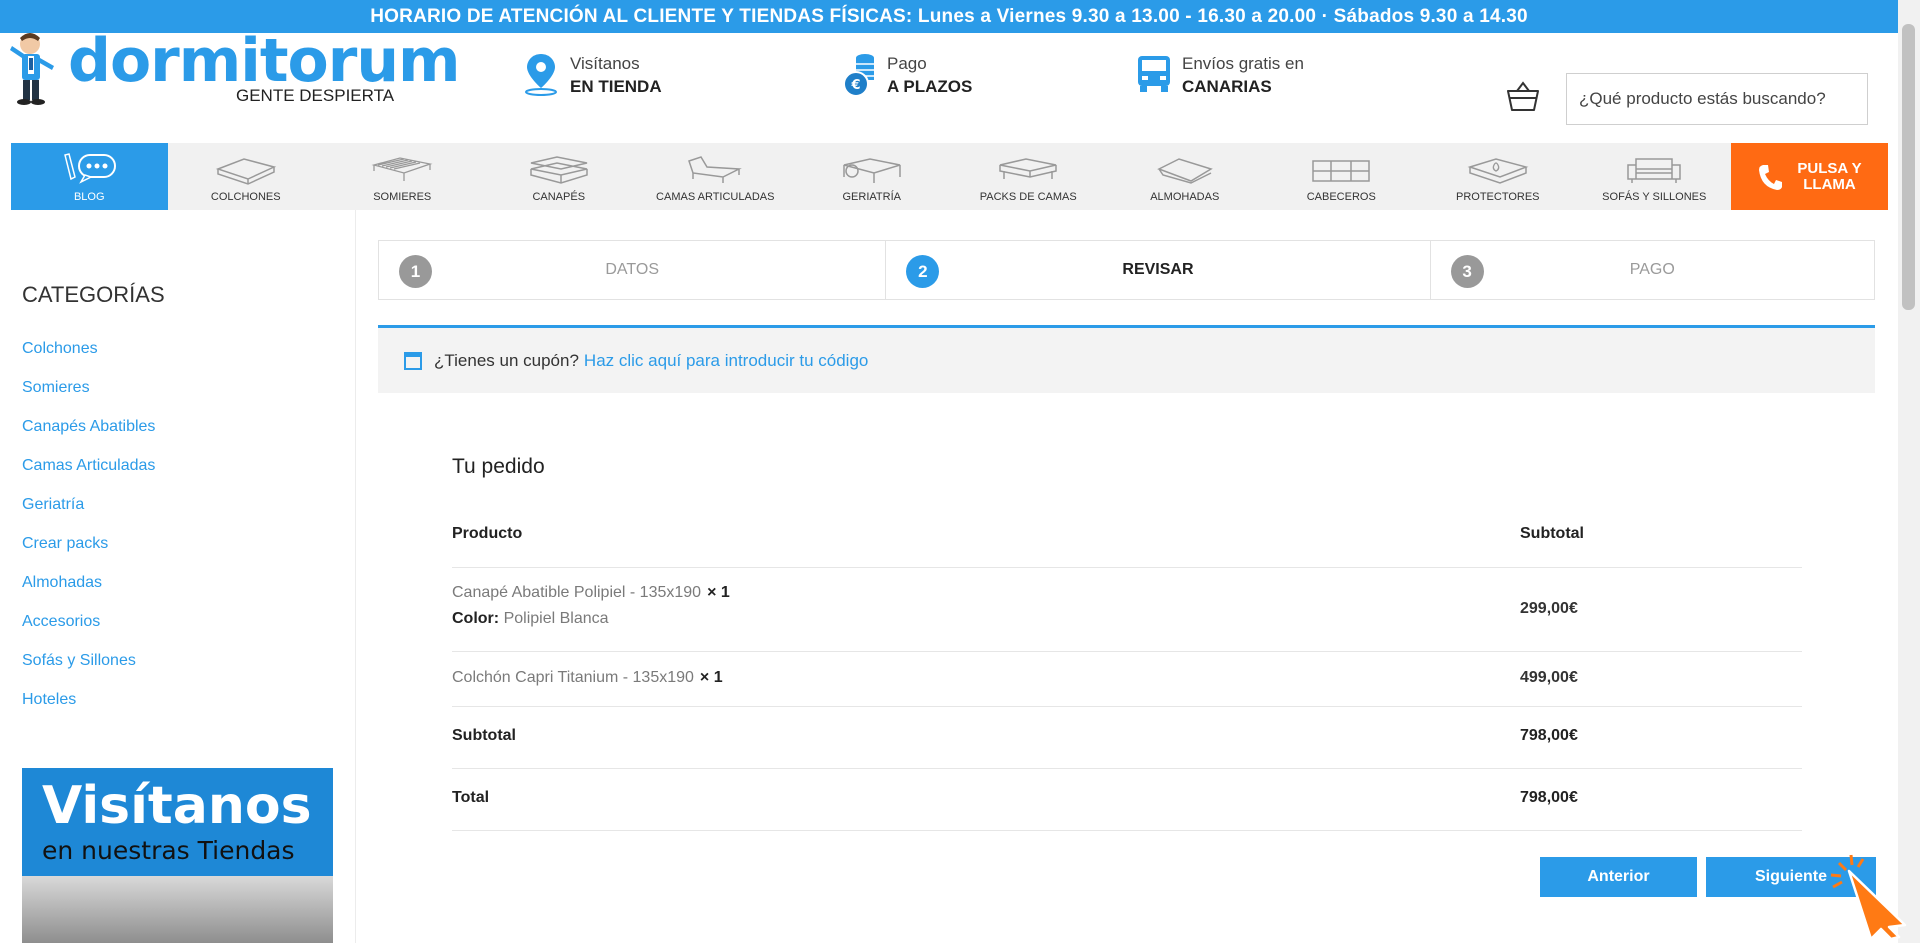  Describe the element at coordinates (88, 593) in the screenshot. I see `category-link: Almohadas` at that location.